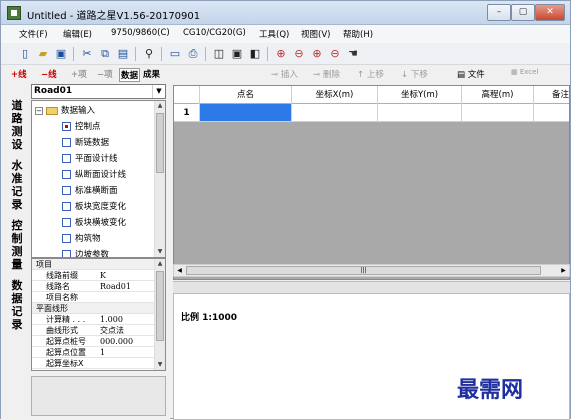 The image size is (571, 420). What do you see at coordinates (175, 54) in the screenshot?
I see `print-preview-icon: ▭` at bounding box center [175, 54].